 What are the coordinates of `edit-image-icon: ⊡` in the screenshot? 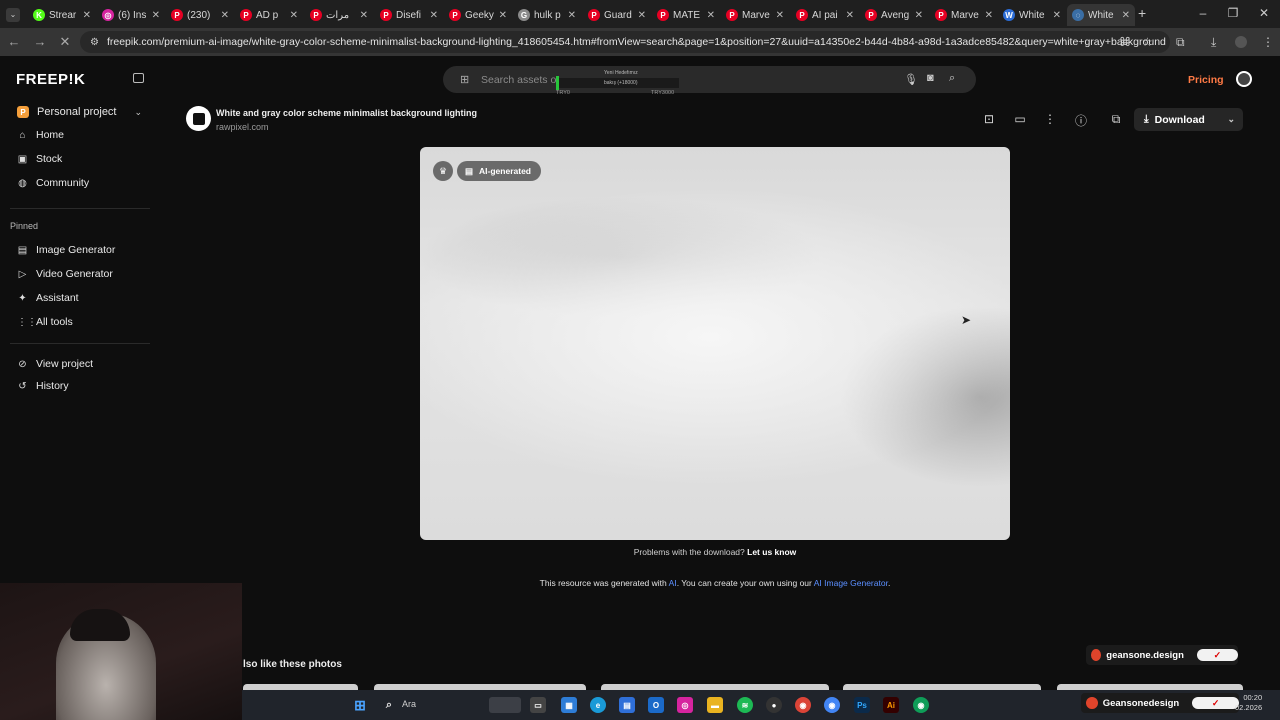 It's located at (989, 119).